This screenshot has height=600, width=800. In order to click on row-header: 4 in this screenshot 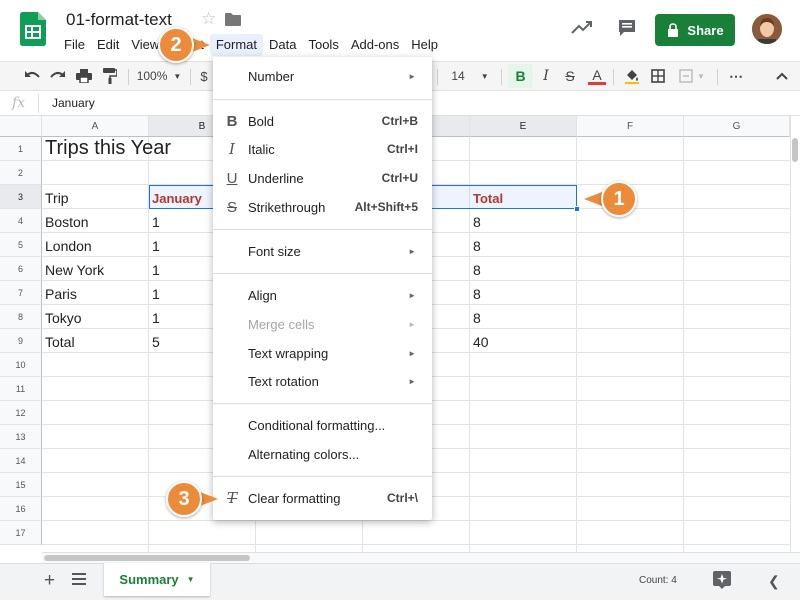, I will do `click(21, 221)`.